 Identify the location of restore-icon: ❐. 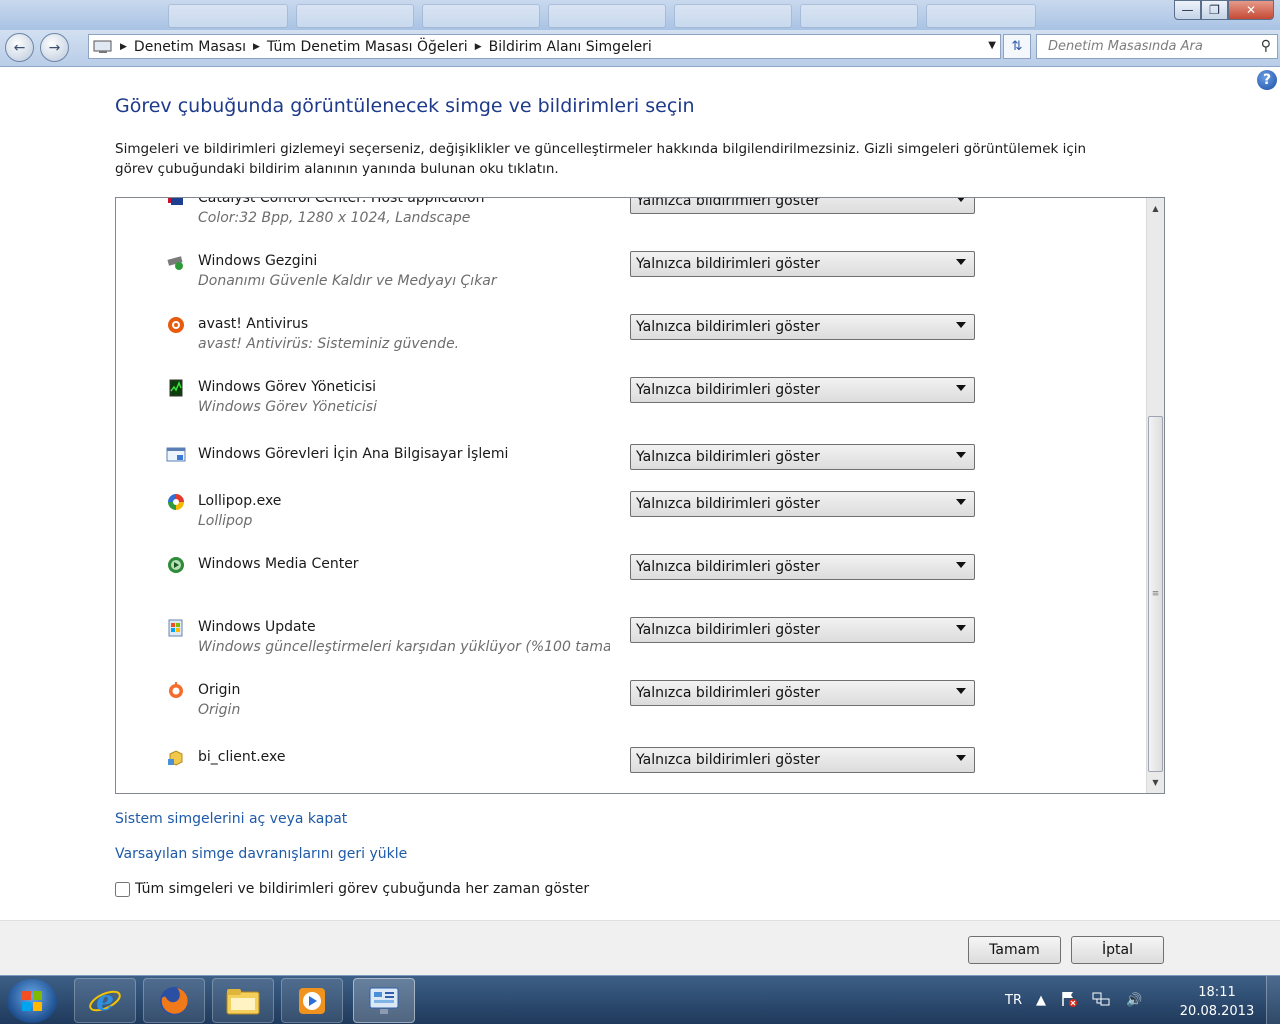
(1214, 10).